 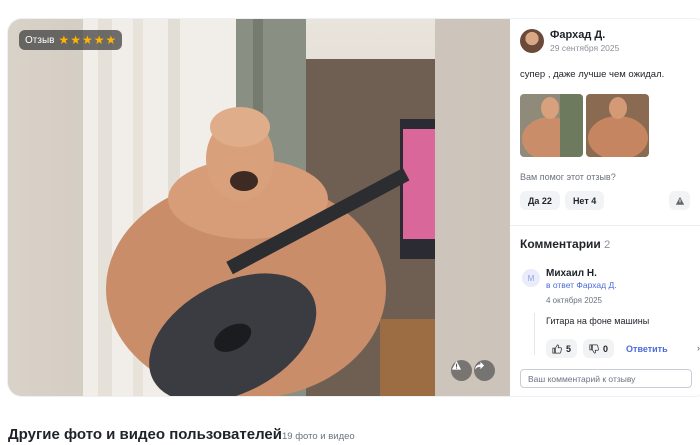 I want to click on badge-label: Отзыв, so click(x=40, y=40).